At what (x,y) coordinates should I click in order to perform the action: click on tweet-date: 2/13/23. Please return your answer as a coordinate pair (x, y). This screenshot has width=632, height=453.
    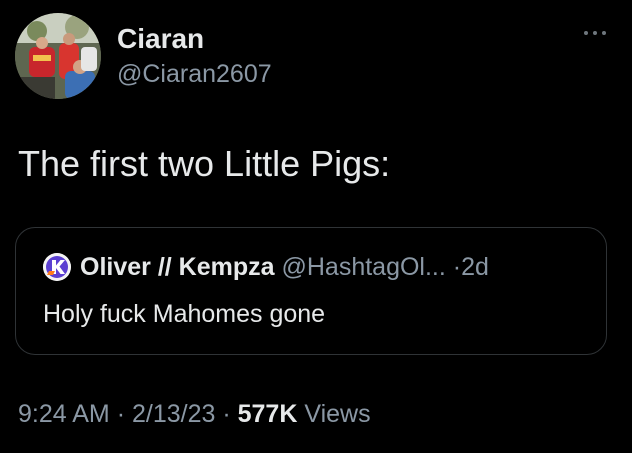
    Looking at the image, I should click on (173, 414).